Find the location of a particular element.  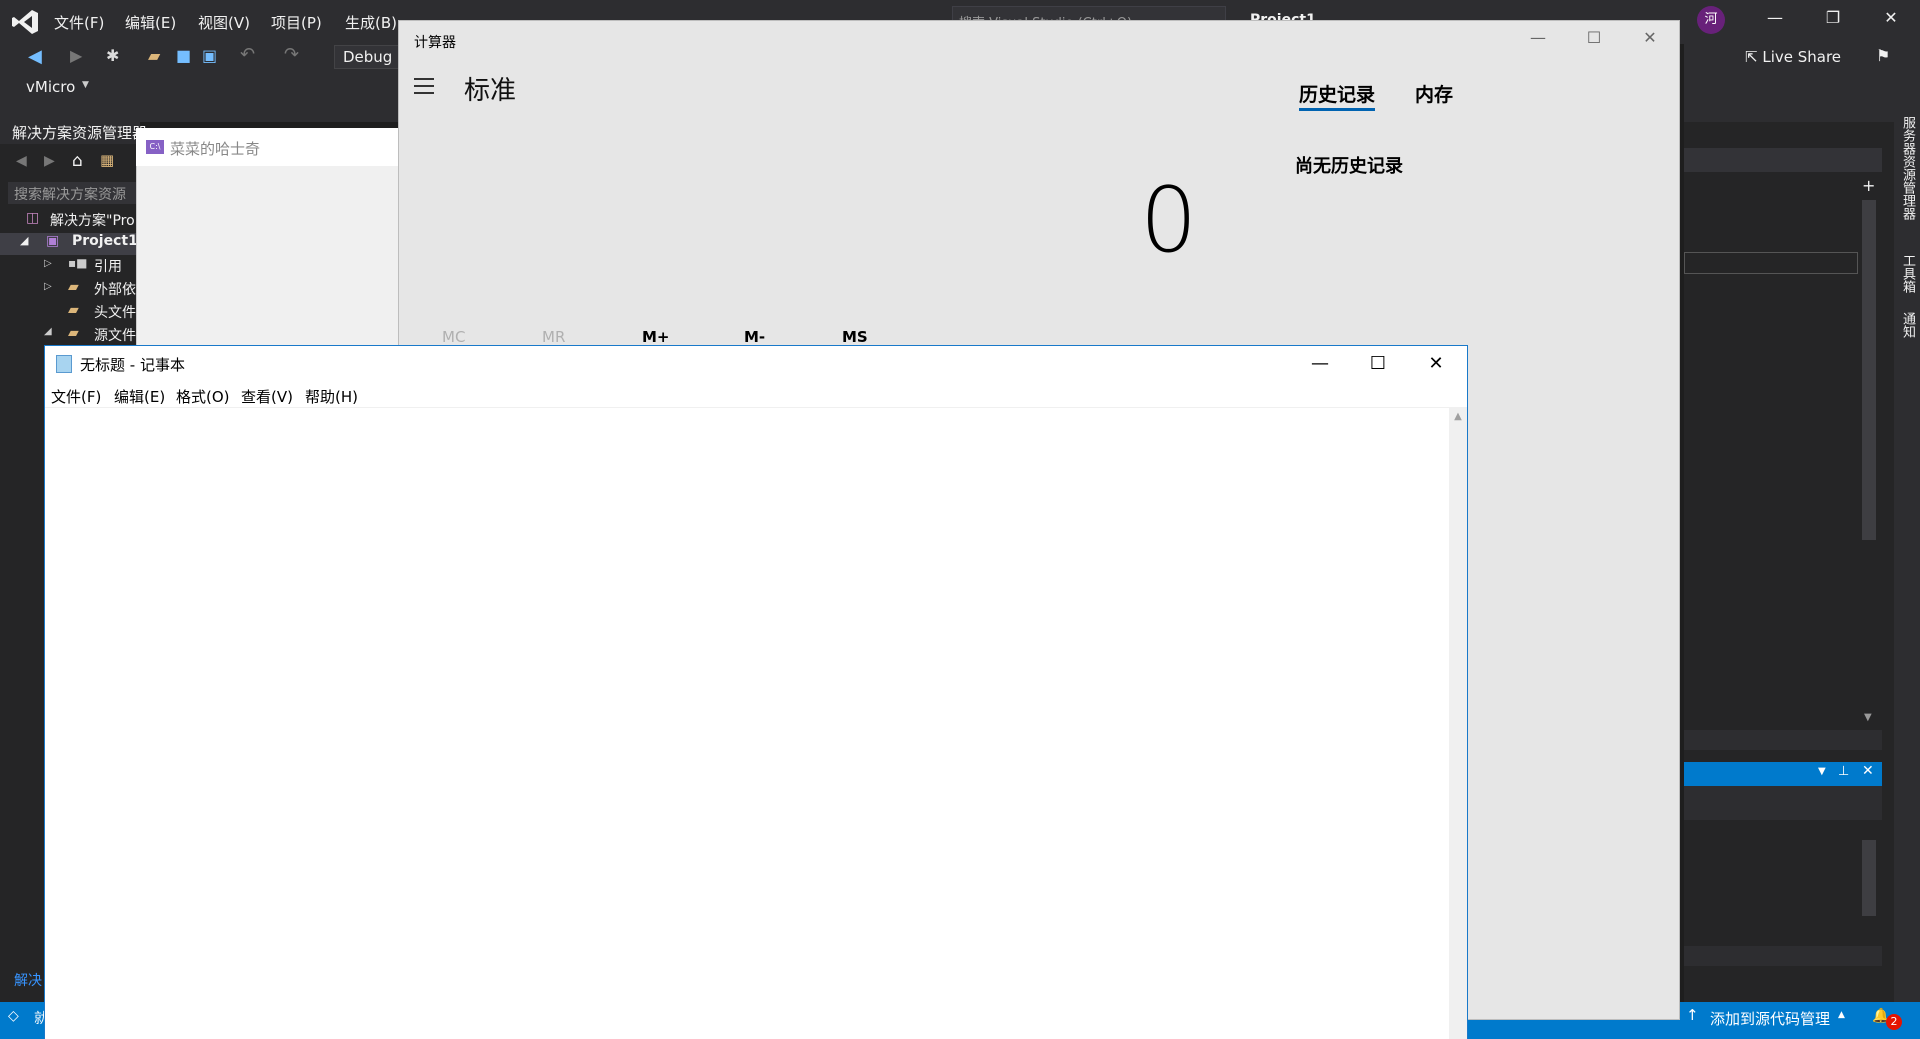

notepad-menu-help: 帮助(H) is located at coordinates (331, 396).